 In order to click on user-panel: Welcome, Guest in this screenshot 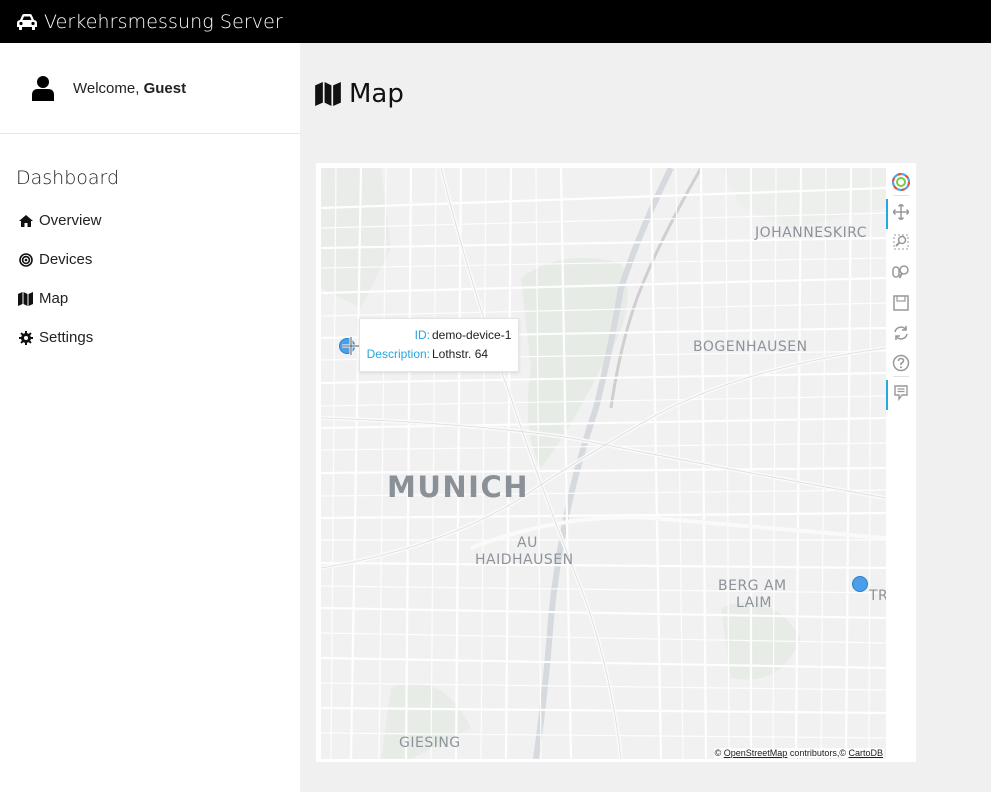, I will do `click(150, 88)`.